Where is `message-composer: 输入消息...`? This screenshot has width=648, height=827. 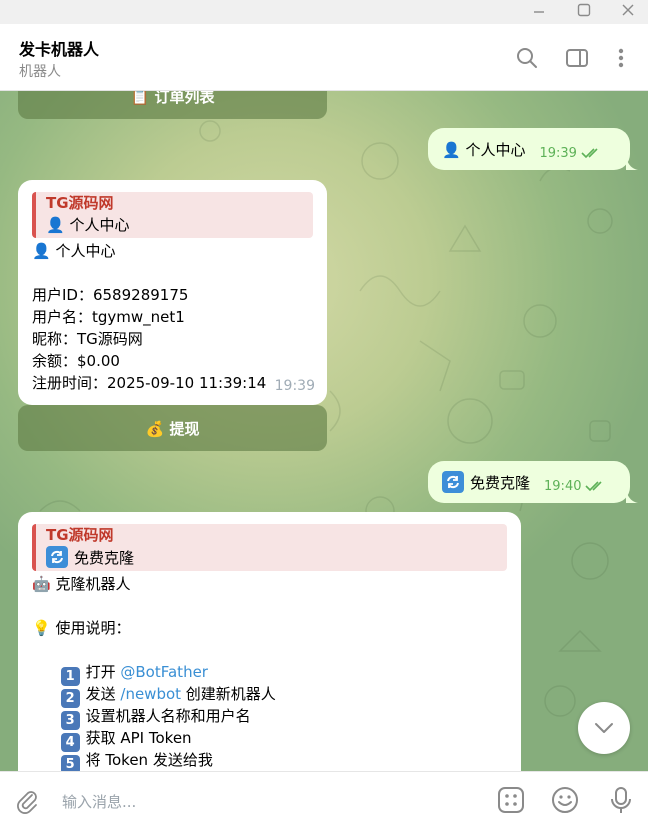
message-composer: 输入消息... is located at coordinates (324, 799).